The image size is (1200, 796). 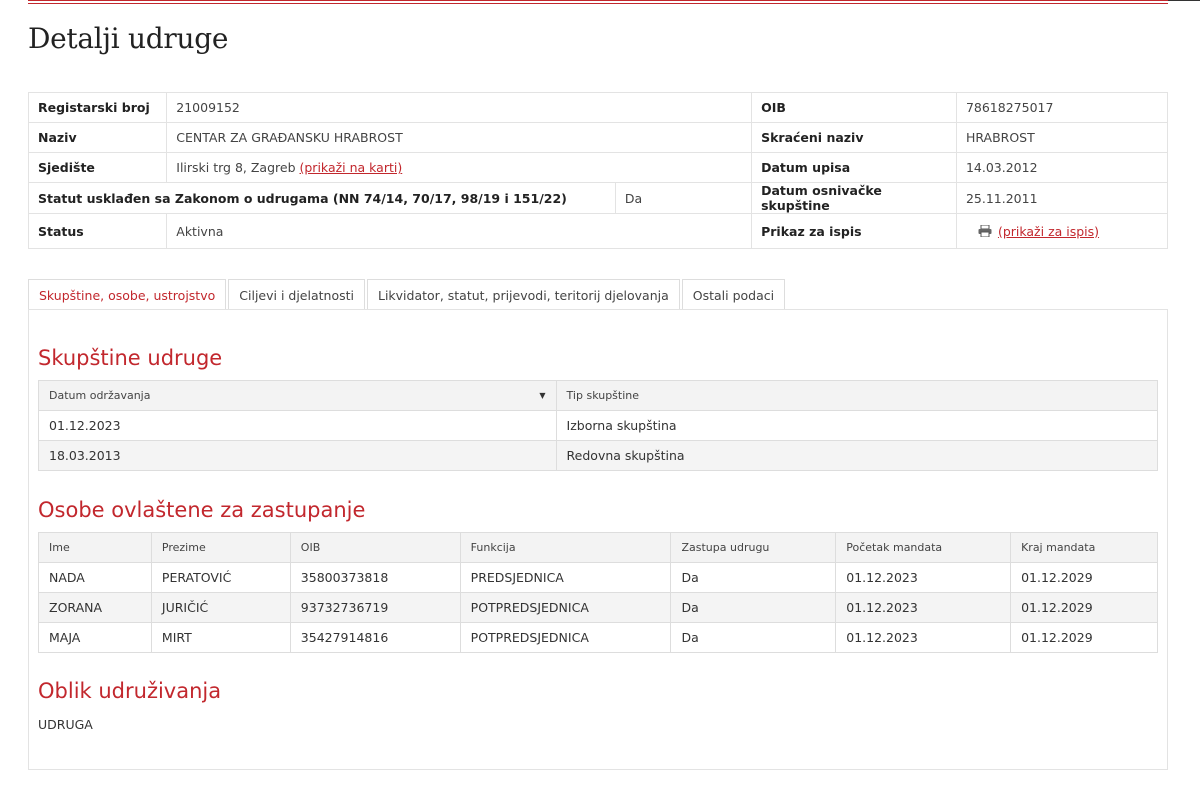 What do you see at coordinates (459, 231) in the screenshot?
I see `status-value: Aktivna` at bounding box center [459, 231].